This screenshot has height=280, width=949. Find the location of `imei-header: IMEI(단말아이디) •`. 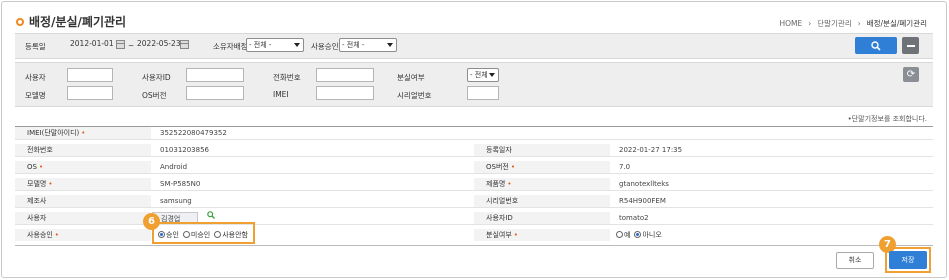

imei-header: IMEI(단말아이디) • is located at coordinates (83, 133).